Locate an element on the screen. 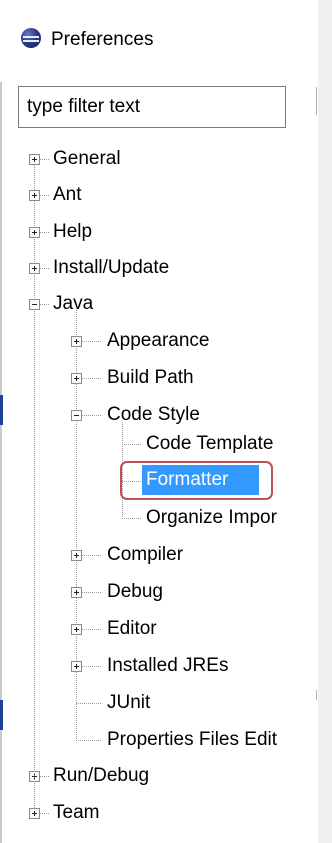 This screenshot has width=332, height=843. expand-installed-jres-icon is located at coordinates (76, 666).